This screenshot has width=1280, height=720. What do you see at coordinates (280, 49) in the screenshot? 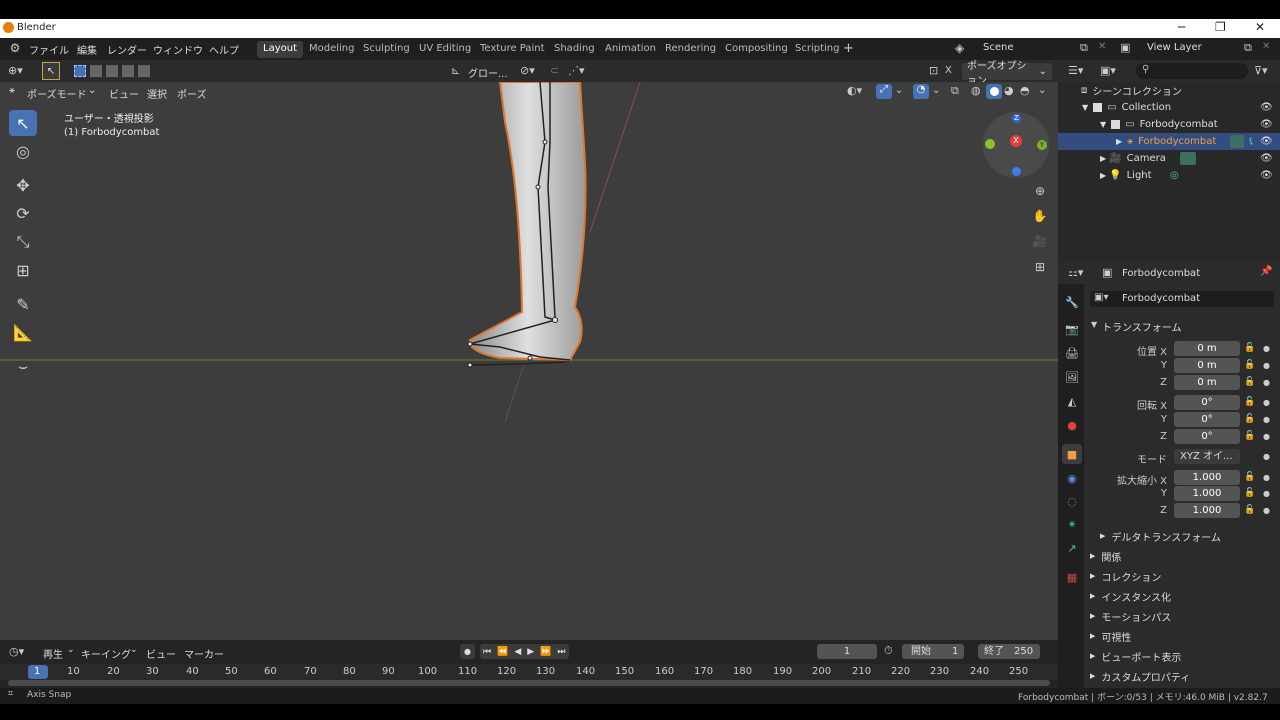
I see `tab-layout: Layout` at bounding box center [280, 49].